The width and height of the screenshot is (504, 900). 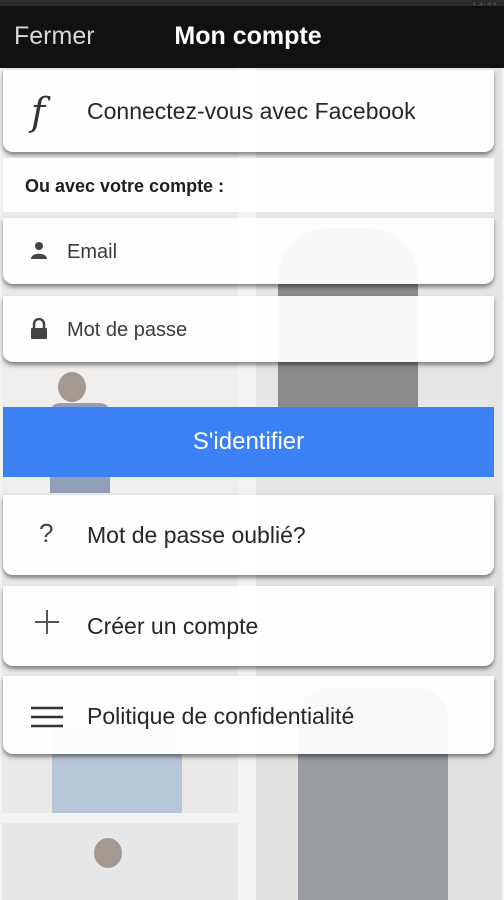 What do you see at coordinates (38, 112) in the screenshot?
I see `facebook-icon: f` at bounding box center [38, 112].